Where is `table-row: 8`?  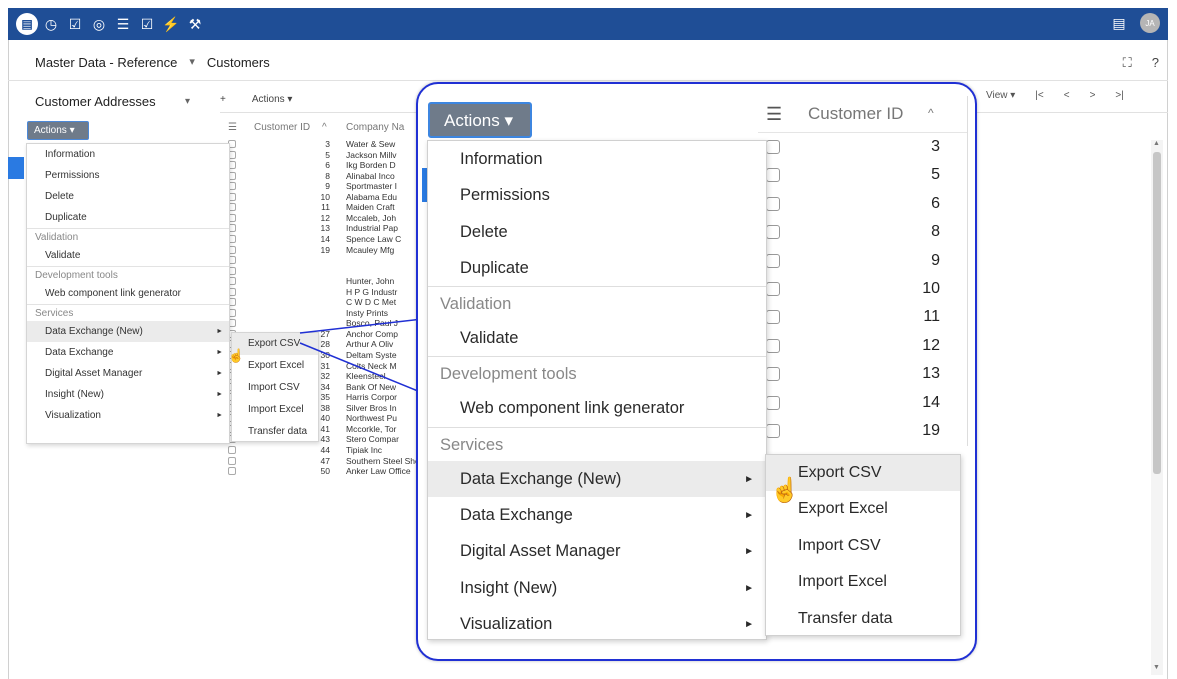
table-row: 8 is located at coordinates (858, 233).